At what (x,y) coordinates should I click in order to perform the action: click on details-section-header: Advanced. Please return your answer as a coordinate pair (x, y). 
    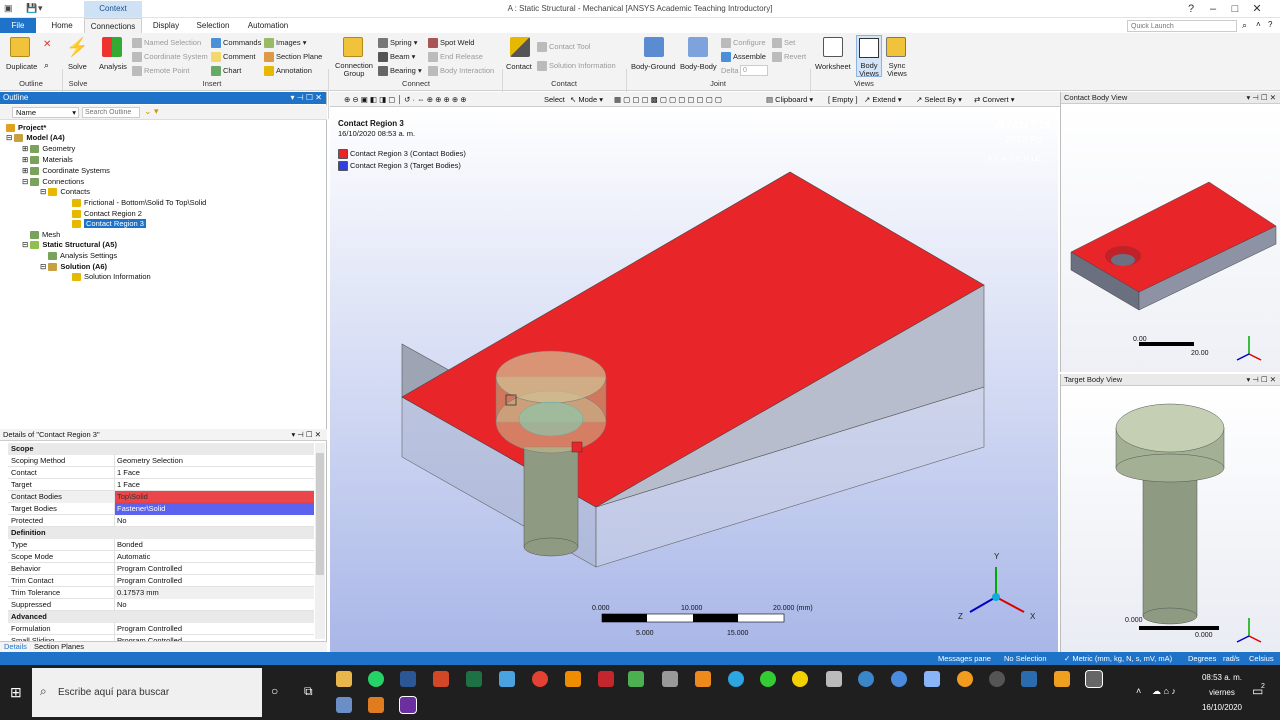
    Looking at the image, I should click on (161, 617).